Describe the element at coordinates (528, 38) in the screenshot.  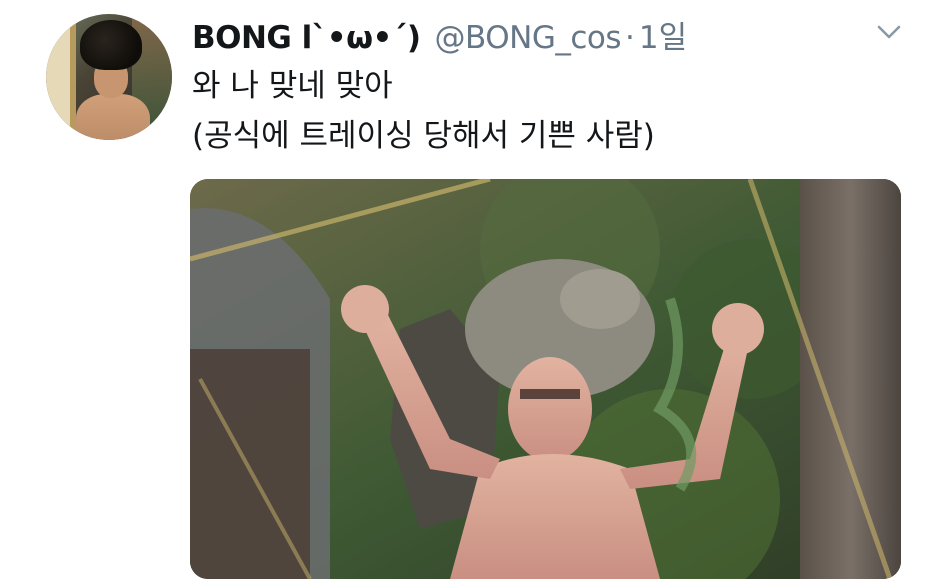
I see `author-handle: @BONG_cos` at that location.